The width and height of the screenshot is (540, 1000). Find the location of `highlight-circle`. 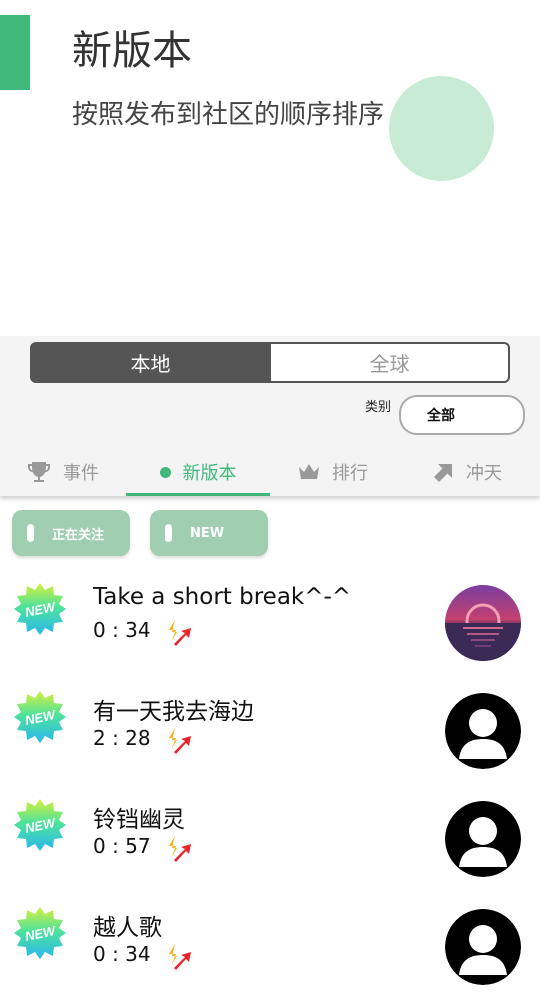

highlight-circle is located at coordinates (441, 128).